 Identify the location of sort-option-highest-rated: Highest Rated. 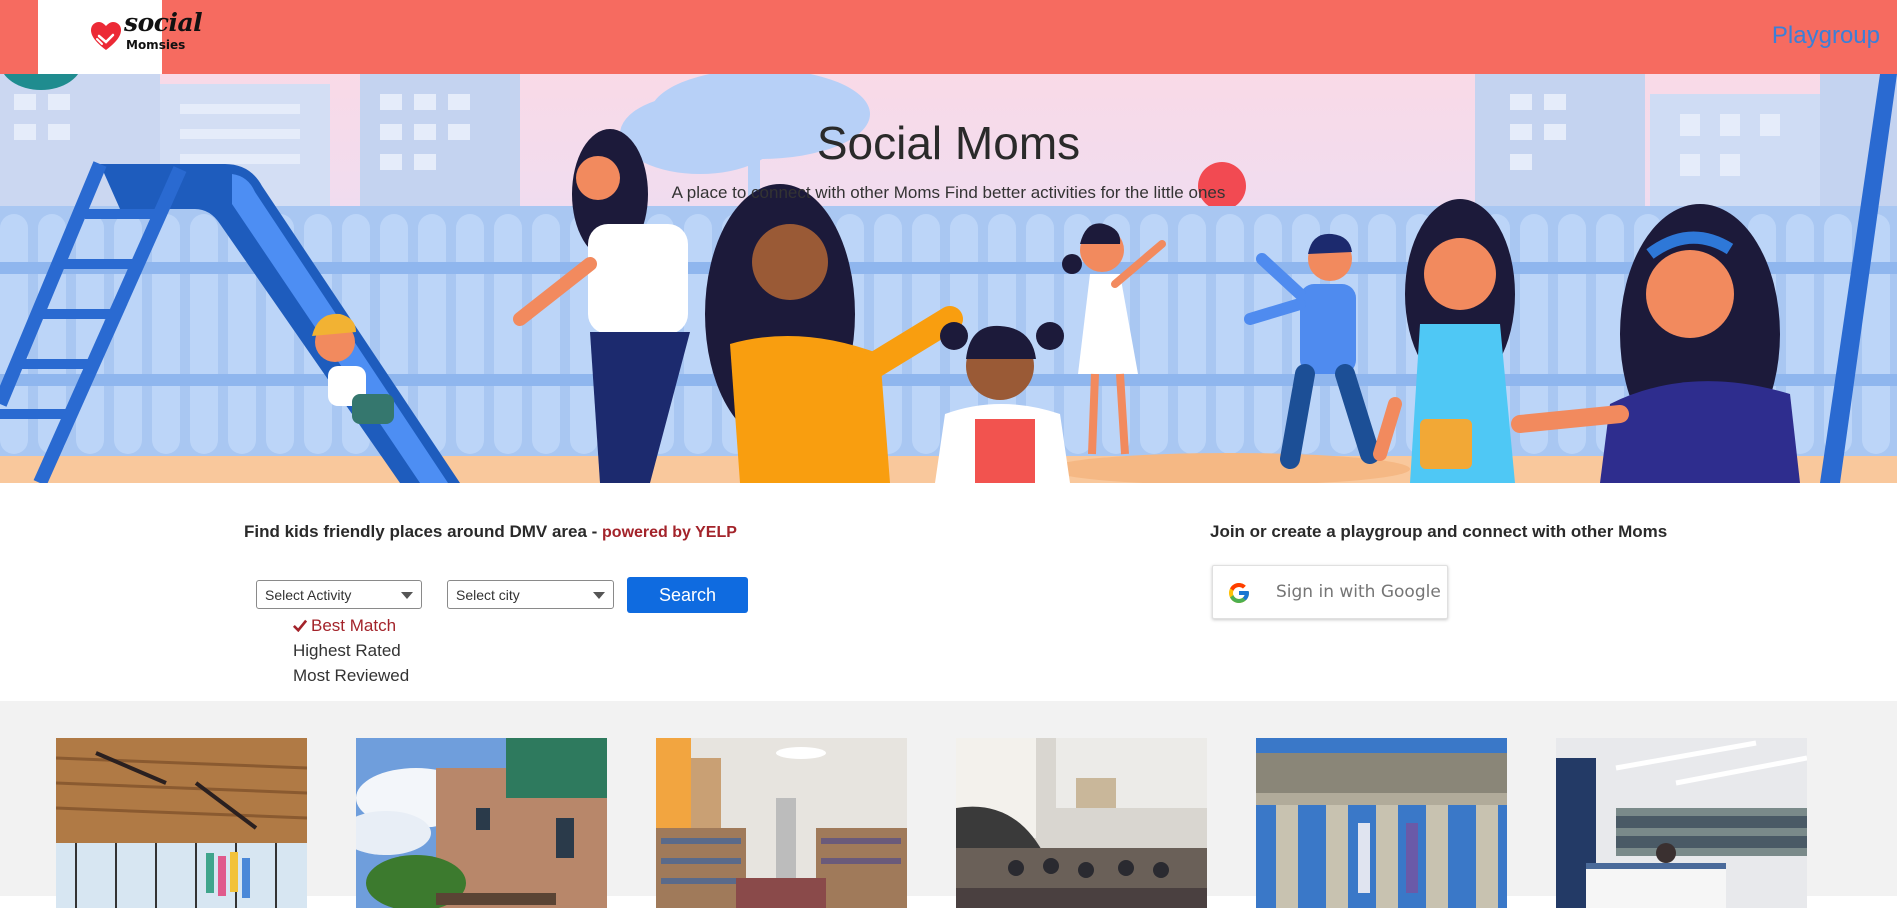
(351, 651).